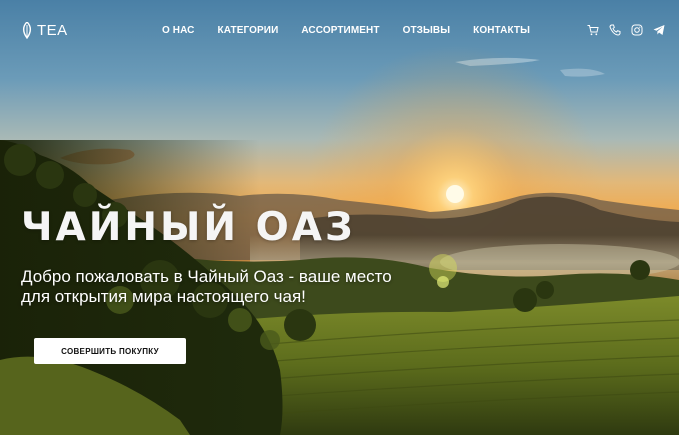 This screenshot has width=679, height=435. I want to click on telegram-icon, so click(659, 30).